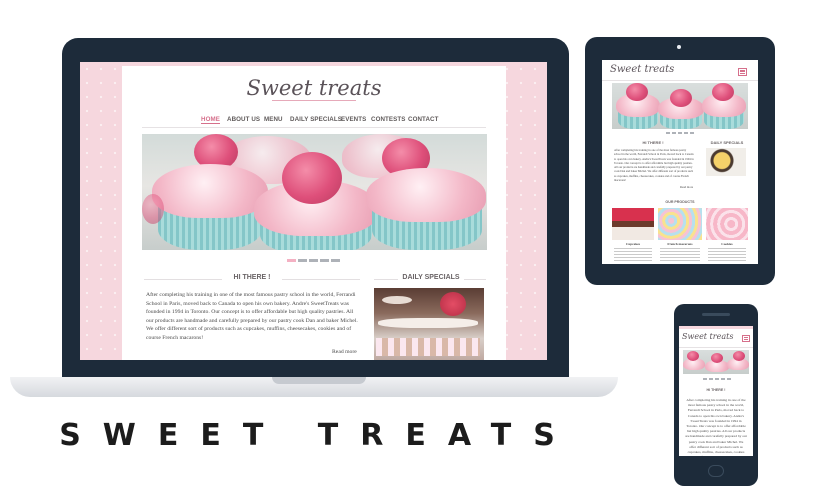 Image resolution: width=824 pixels, height=502 pixels. What do you see at coordinates (314, 100) in the screenshot?
I see `logo-underline` at bounding box center [314, 100].